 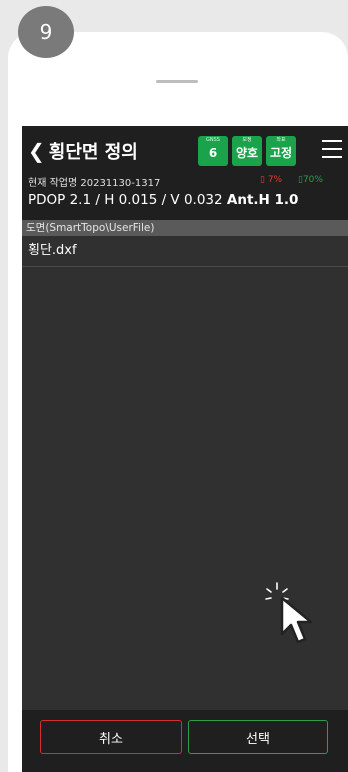 What do you see at coordinates (185, 741) in the screenshot?
I see `bottom-action-bar: 취소 선택` at bounding box center [185, 741].